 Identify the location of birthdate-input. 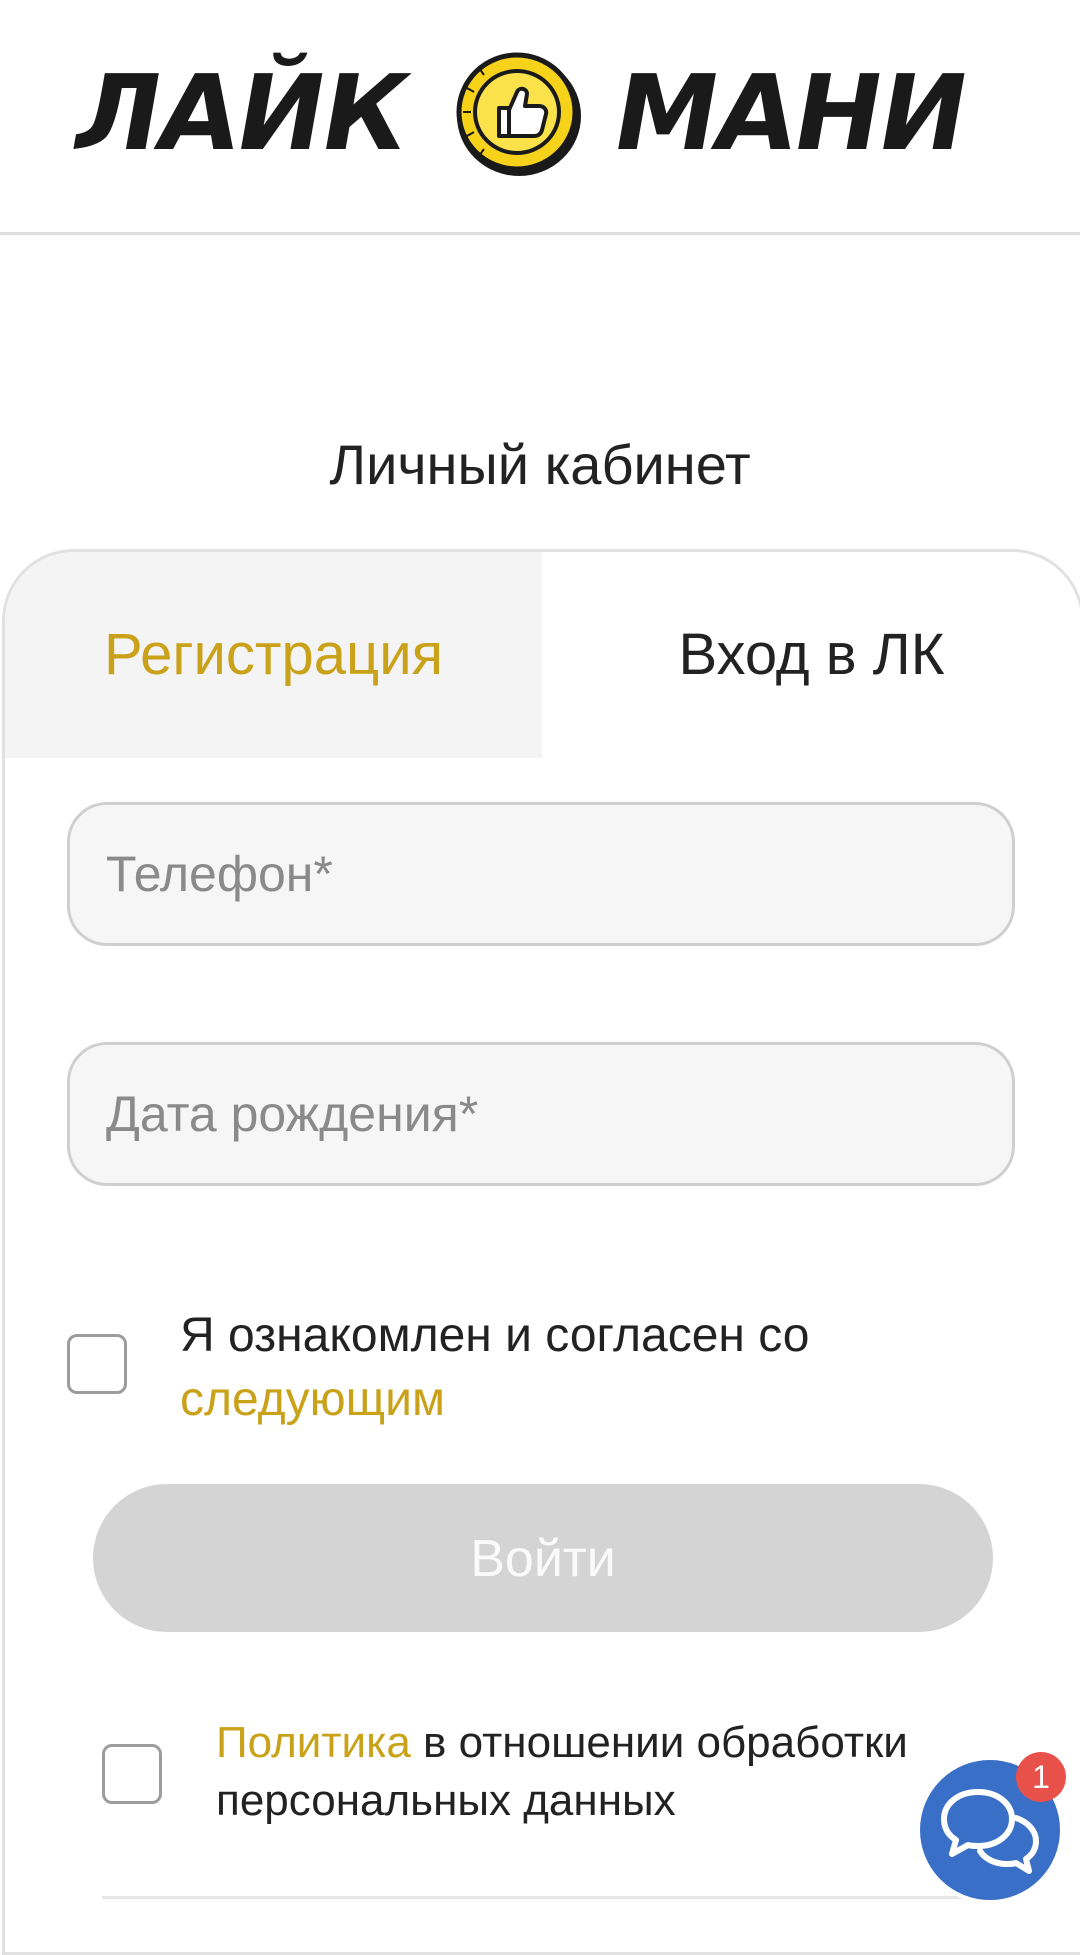
(541, 1114).